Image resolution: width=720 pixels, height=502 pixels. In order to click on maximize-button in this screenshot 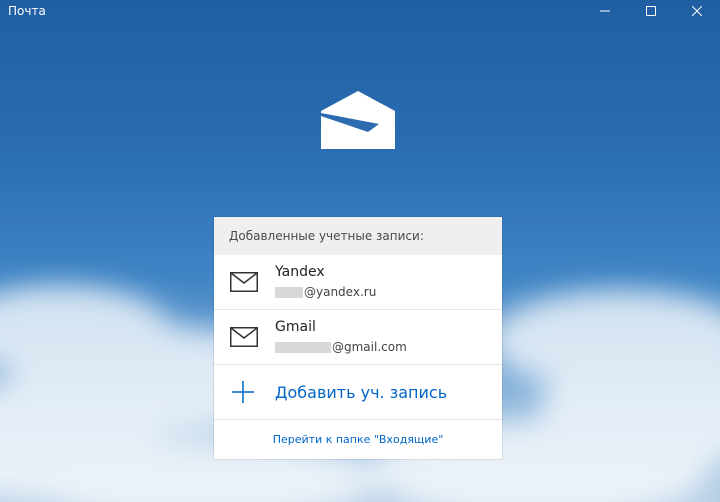, I will do `click(651, 11)`.